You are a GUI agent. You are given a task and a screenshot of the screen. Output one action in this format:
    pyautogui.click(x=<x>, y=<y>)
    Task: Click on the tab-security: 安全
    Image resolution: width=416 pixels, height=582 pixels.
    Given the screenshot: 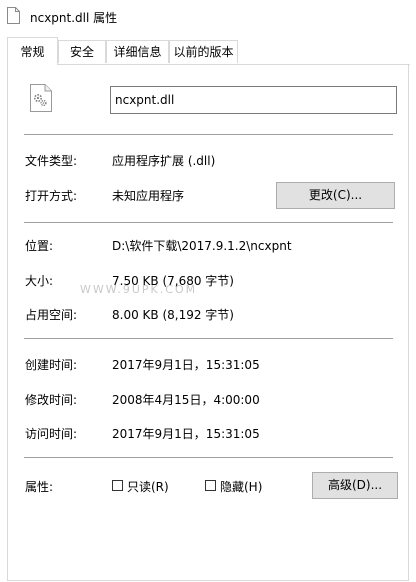 What is the action you would take?
    pyautogui.click(x=82, y=51)
    